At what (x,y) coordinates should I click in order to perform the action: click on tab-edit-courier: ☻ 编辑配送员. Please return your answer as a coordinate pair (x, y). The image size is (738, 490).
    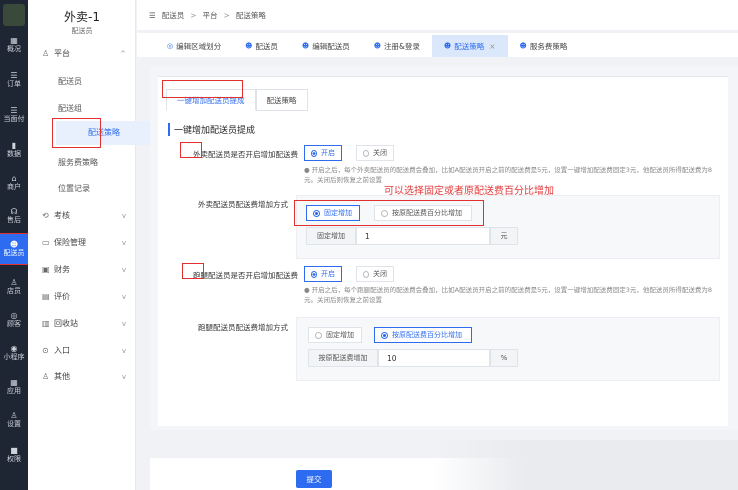
    Looking at the image, I should click on (326, 46).